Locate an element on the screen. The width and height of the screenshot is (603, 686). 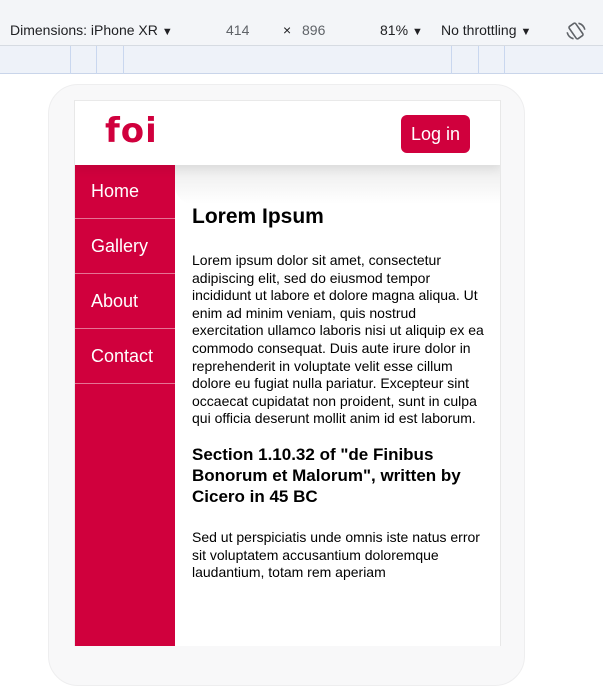
device-dimensions-dropdown: Dimensions: iPhone XR ▼ is located at coordinates (91, 30).